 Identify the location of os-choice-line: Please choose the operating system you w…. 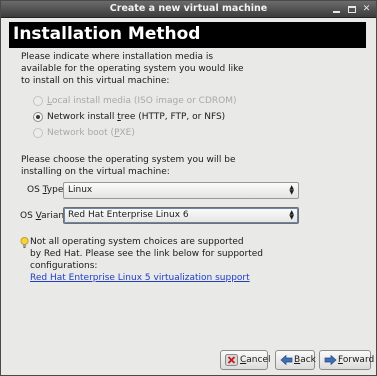
(128, 160).